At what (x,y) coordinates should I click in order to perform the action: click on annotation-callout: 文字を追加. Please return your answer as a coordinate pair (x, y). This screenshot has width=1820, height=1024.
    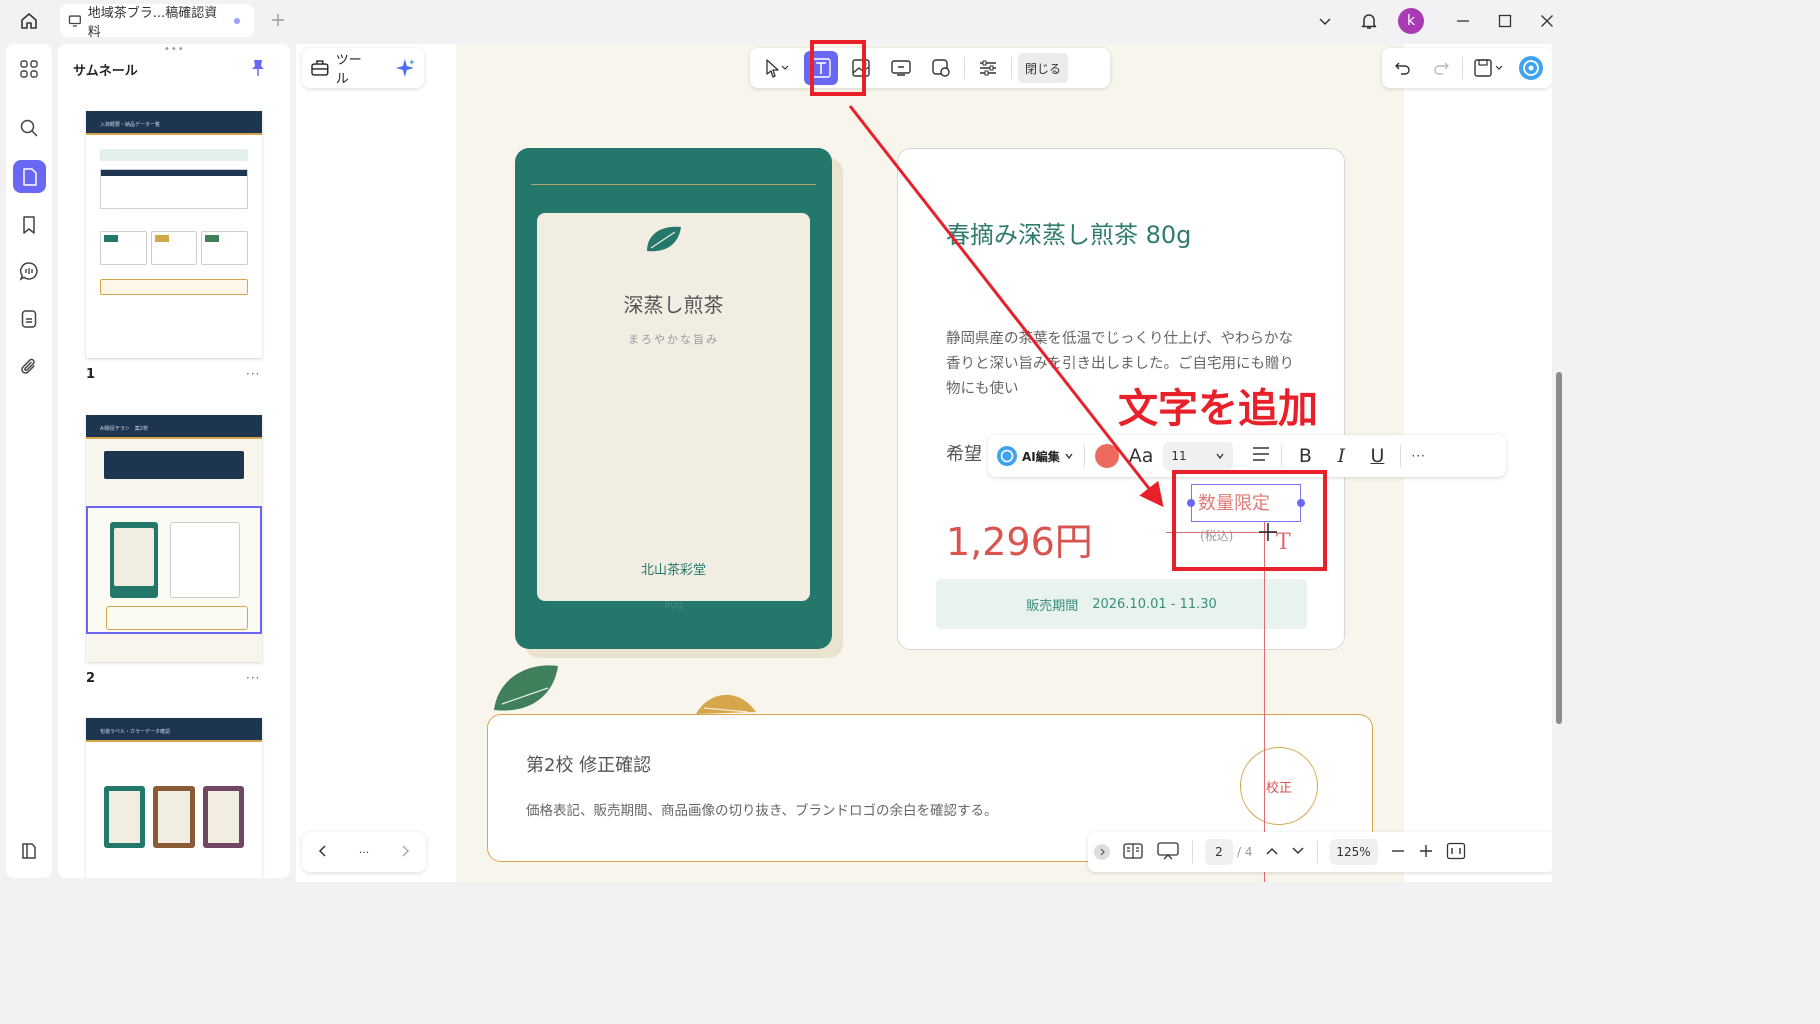
    Looking at the image, I should click on (1218, 409).